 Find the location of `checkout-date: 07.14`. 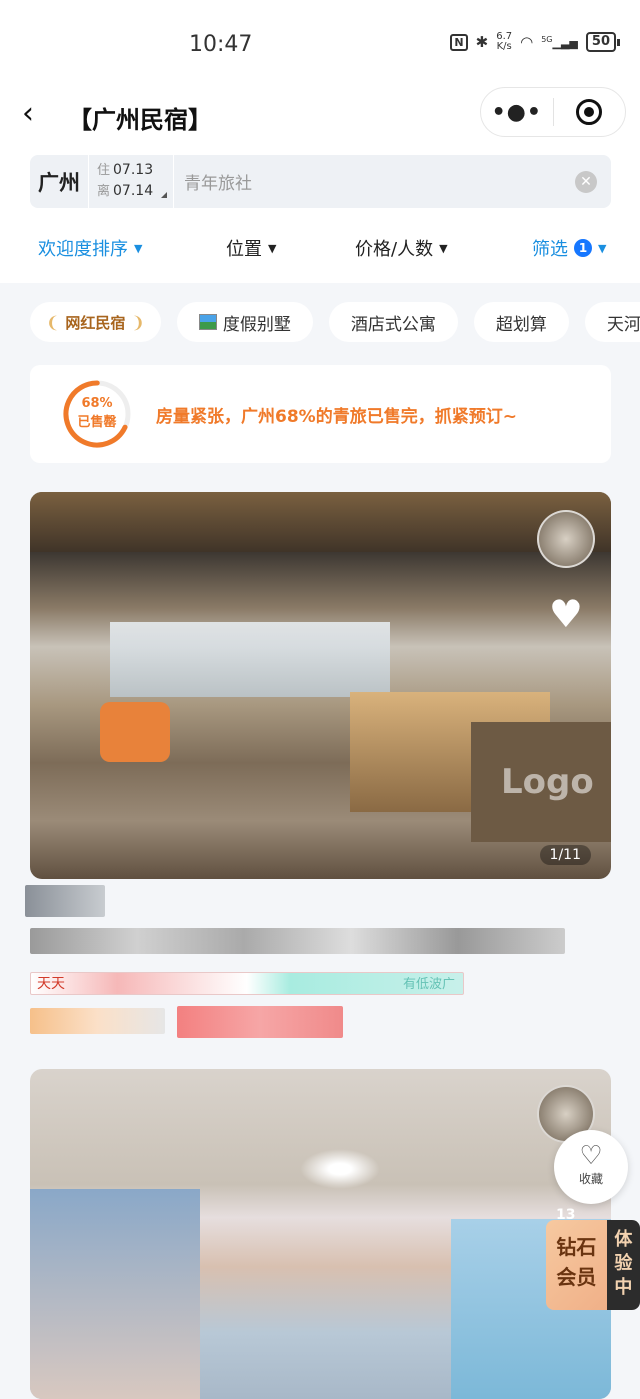

checkout-date: 07.14 is located at coordinates (133, 191).